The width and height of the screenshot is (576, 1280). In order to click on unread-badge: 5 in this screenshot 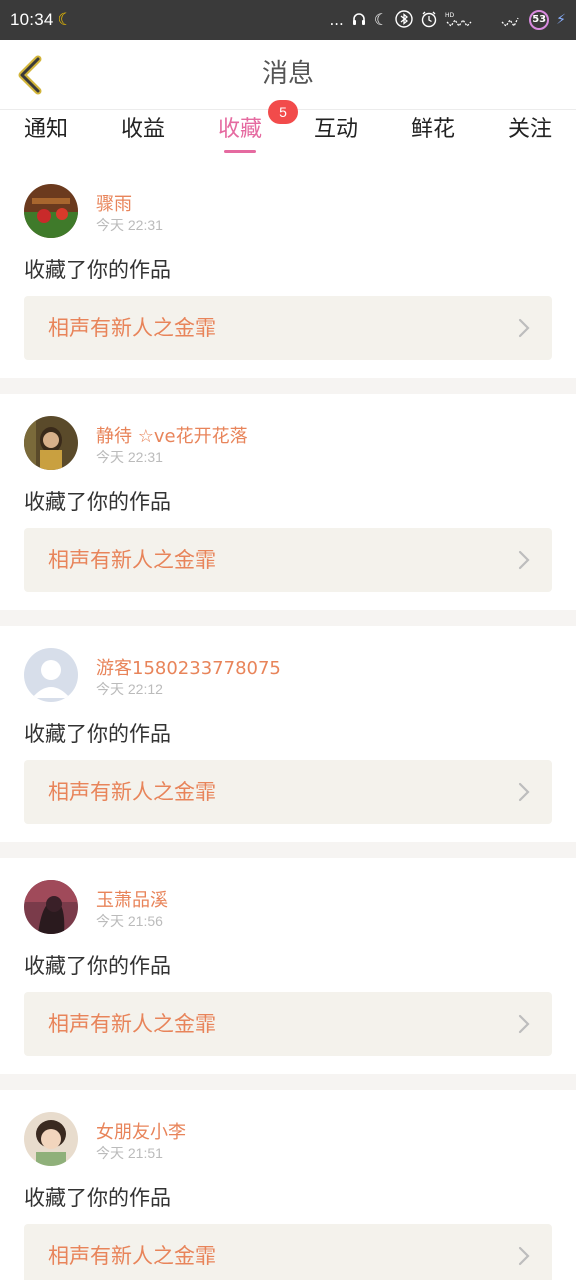, I will do `click(283, 112)`.